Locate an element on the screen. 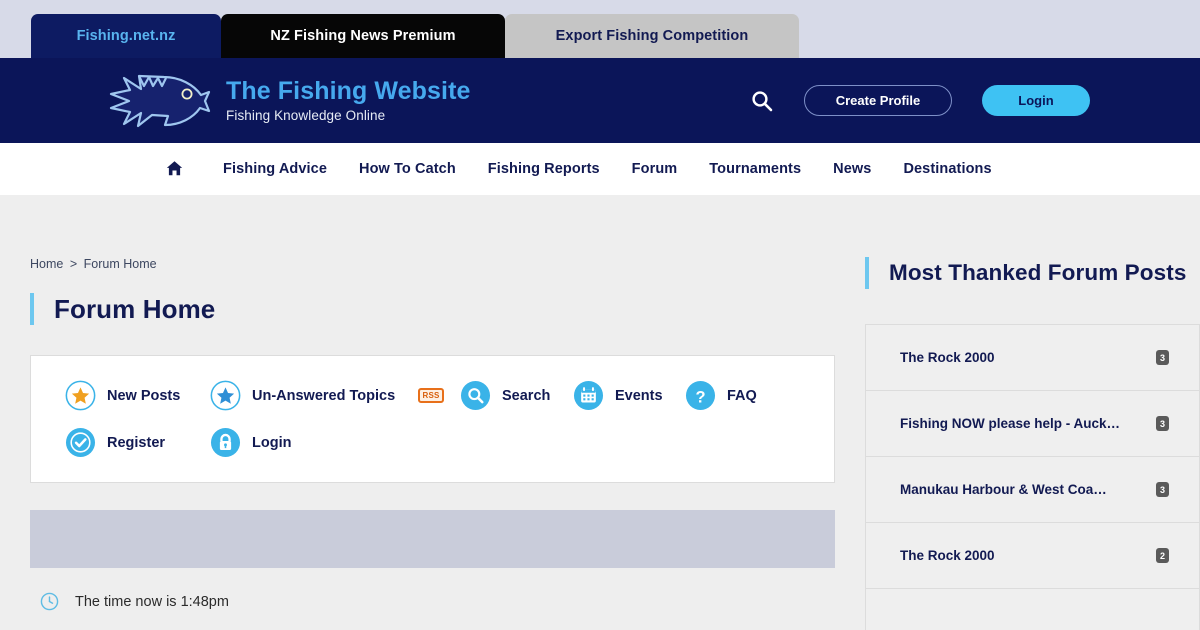  site-tab-fishing-net-nz: Fishing.net.nz is located at coordinates (126, 36).